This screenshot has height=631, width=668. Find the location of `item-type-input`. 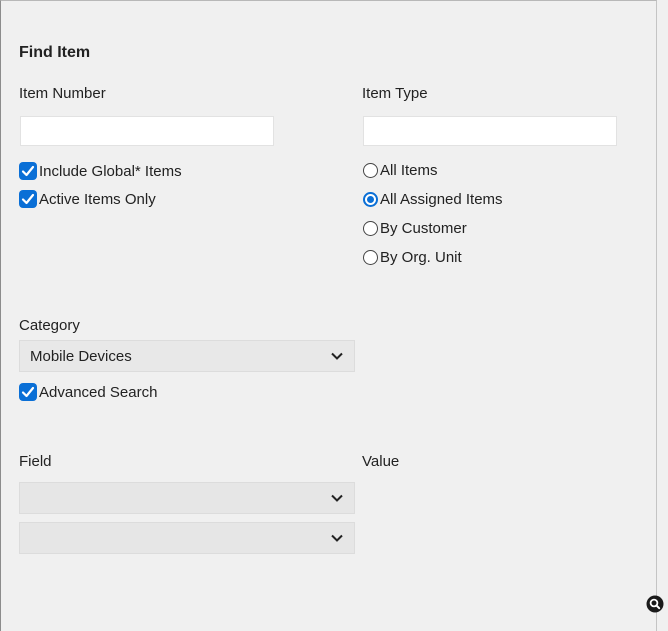

item-type-input is located at coordinates (490, 131).